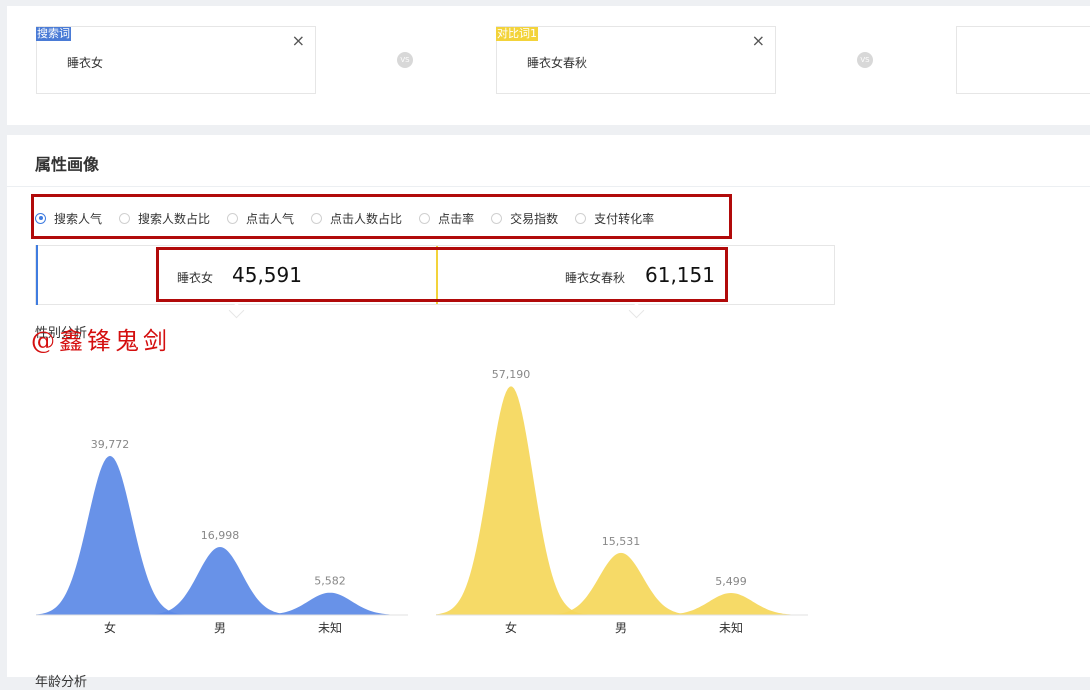  What do you see at coordinates (731, 581) in the screenshot?
I see `data-label: 5,499` at bounding box center [731, 581].